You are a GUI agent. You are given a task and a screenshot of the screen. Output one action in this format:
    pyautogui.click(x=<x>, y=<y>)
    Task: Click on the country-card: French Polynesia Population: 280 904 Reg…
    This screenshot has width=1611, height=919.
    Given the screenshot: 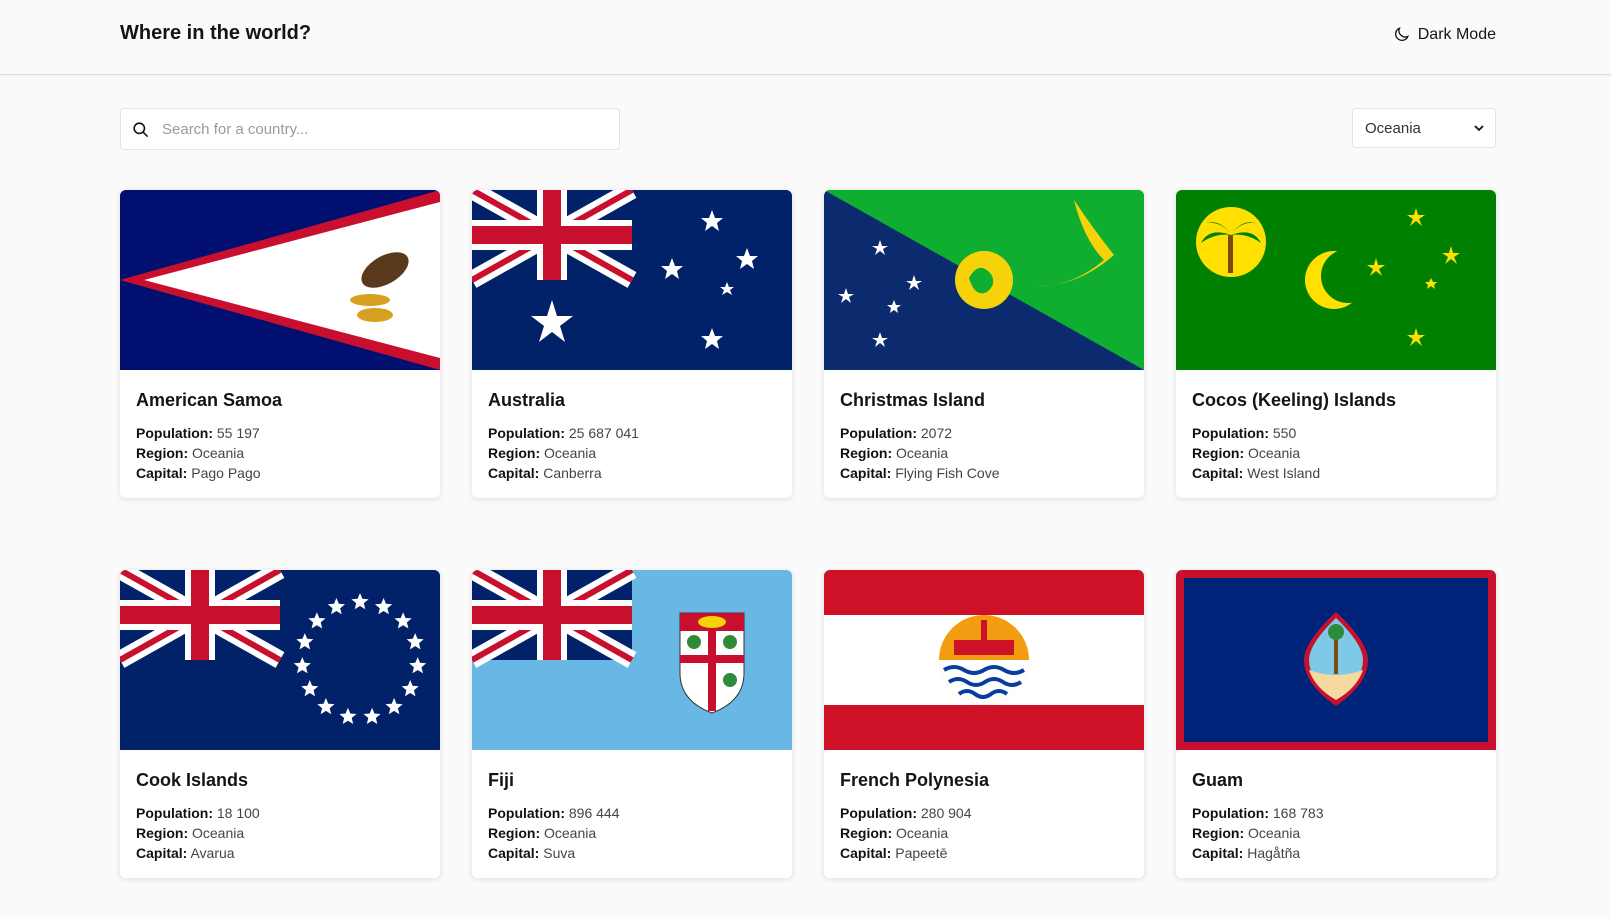 What is the action you would take?
    pyautogui.click(x=984, y=724)
    